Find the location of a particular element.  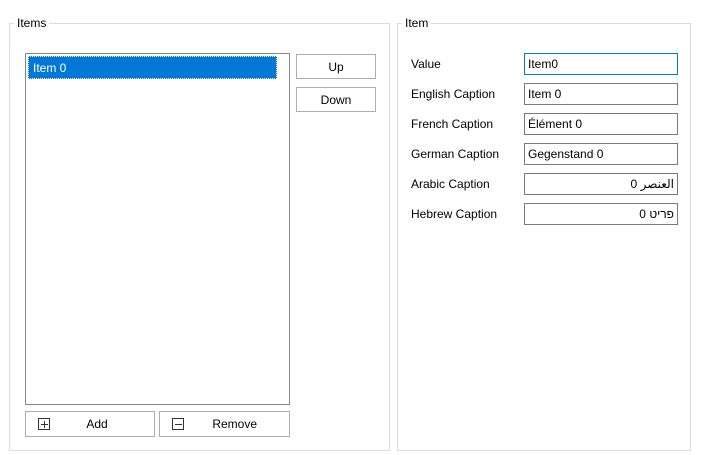

remove-button-label: Remove is located at coordinates (234, 424).